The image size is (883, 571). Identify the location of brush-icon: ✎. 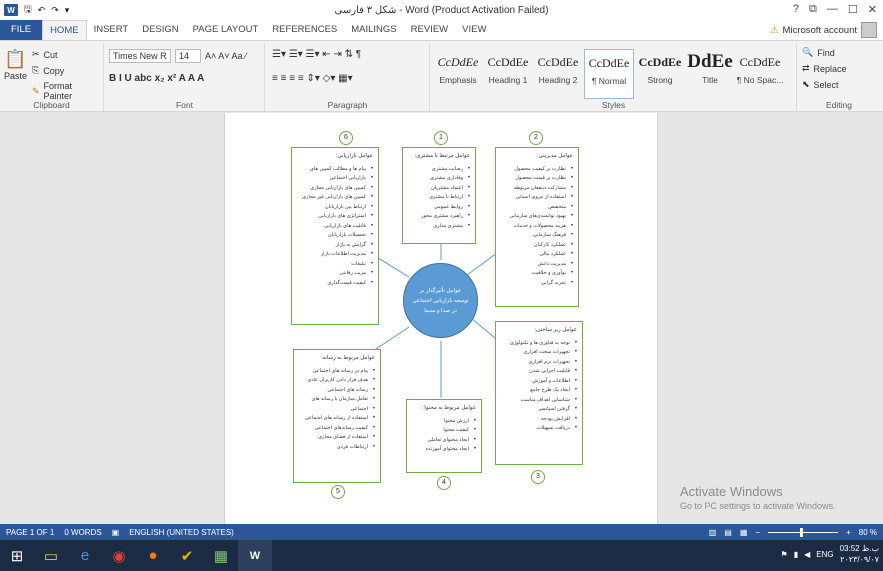
(36, 90).